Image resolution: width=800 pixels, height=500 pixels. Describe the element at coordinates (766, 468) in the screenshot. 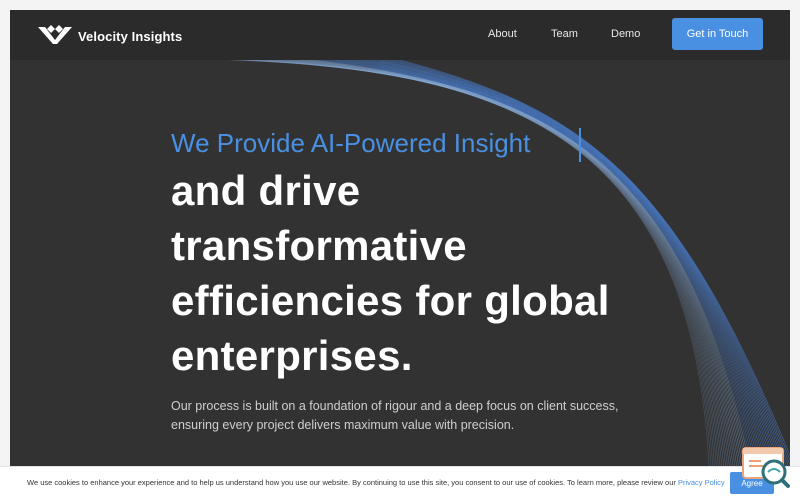

I see `search-chat-icon` at that location.